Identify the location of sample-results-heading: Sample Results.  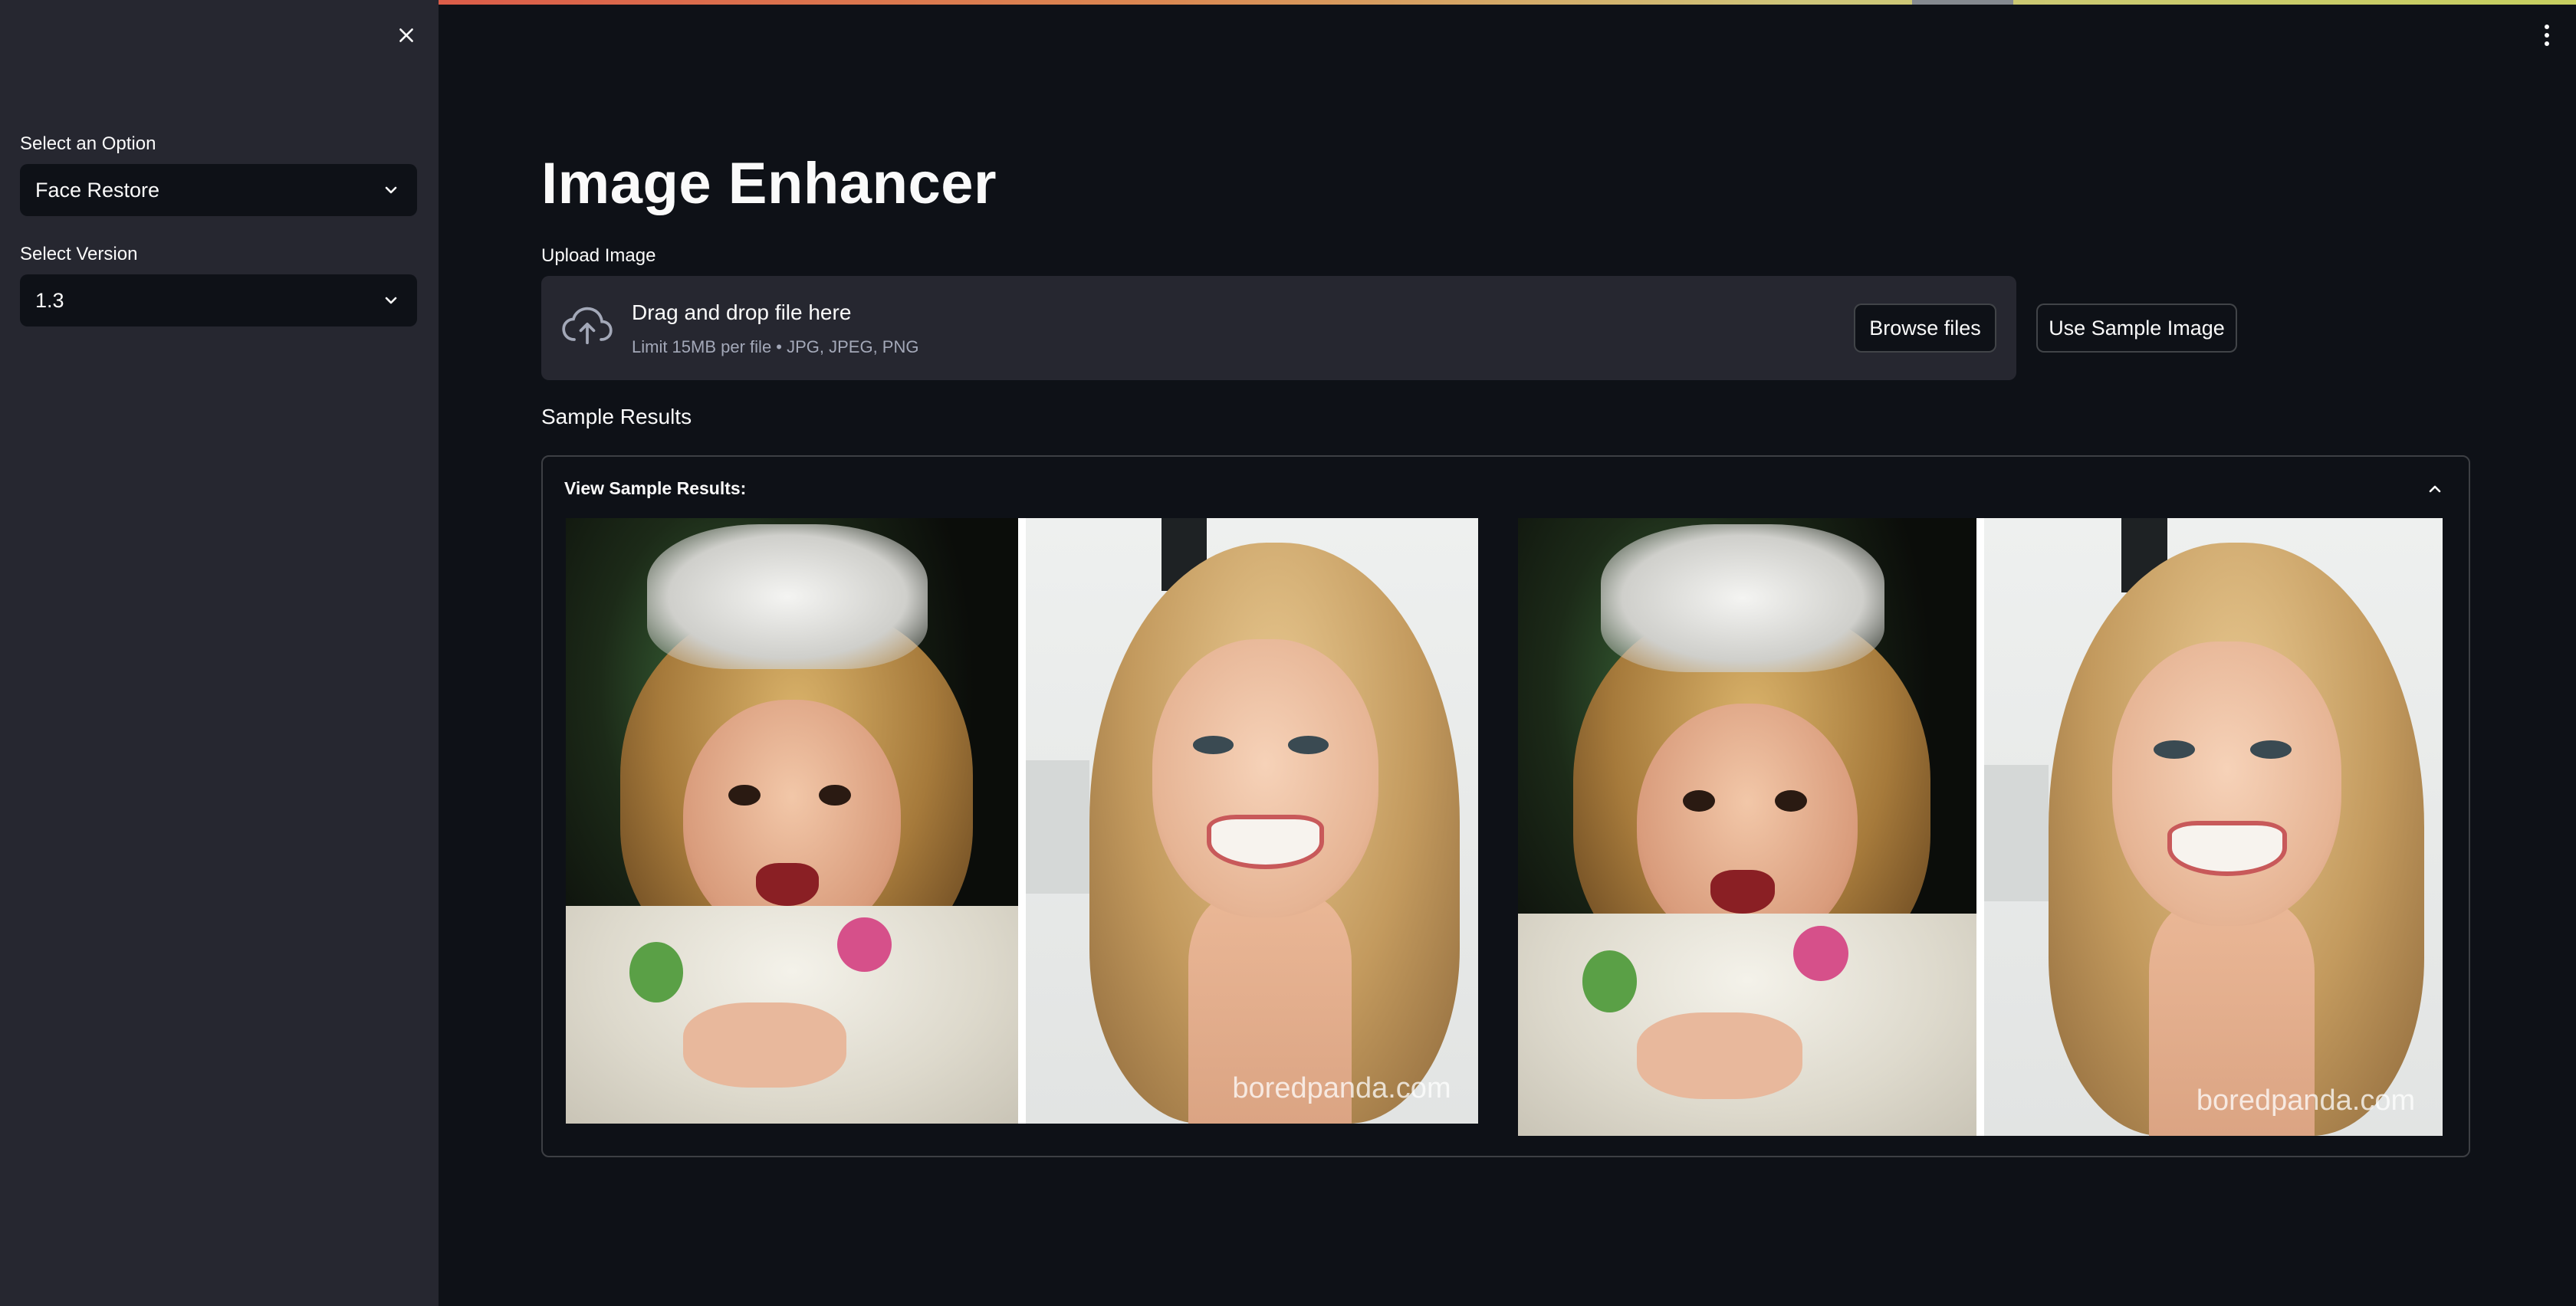
(617, 416).